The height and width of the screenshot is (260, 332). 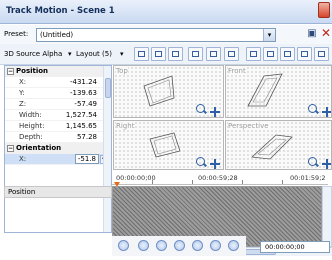 What do you see at coordinates (175, 54) in the screenshot?
I see `cube-icon` at bounding box center [175, 54].